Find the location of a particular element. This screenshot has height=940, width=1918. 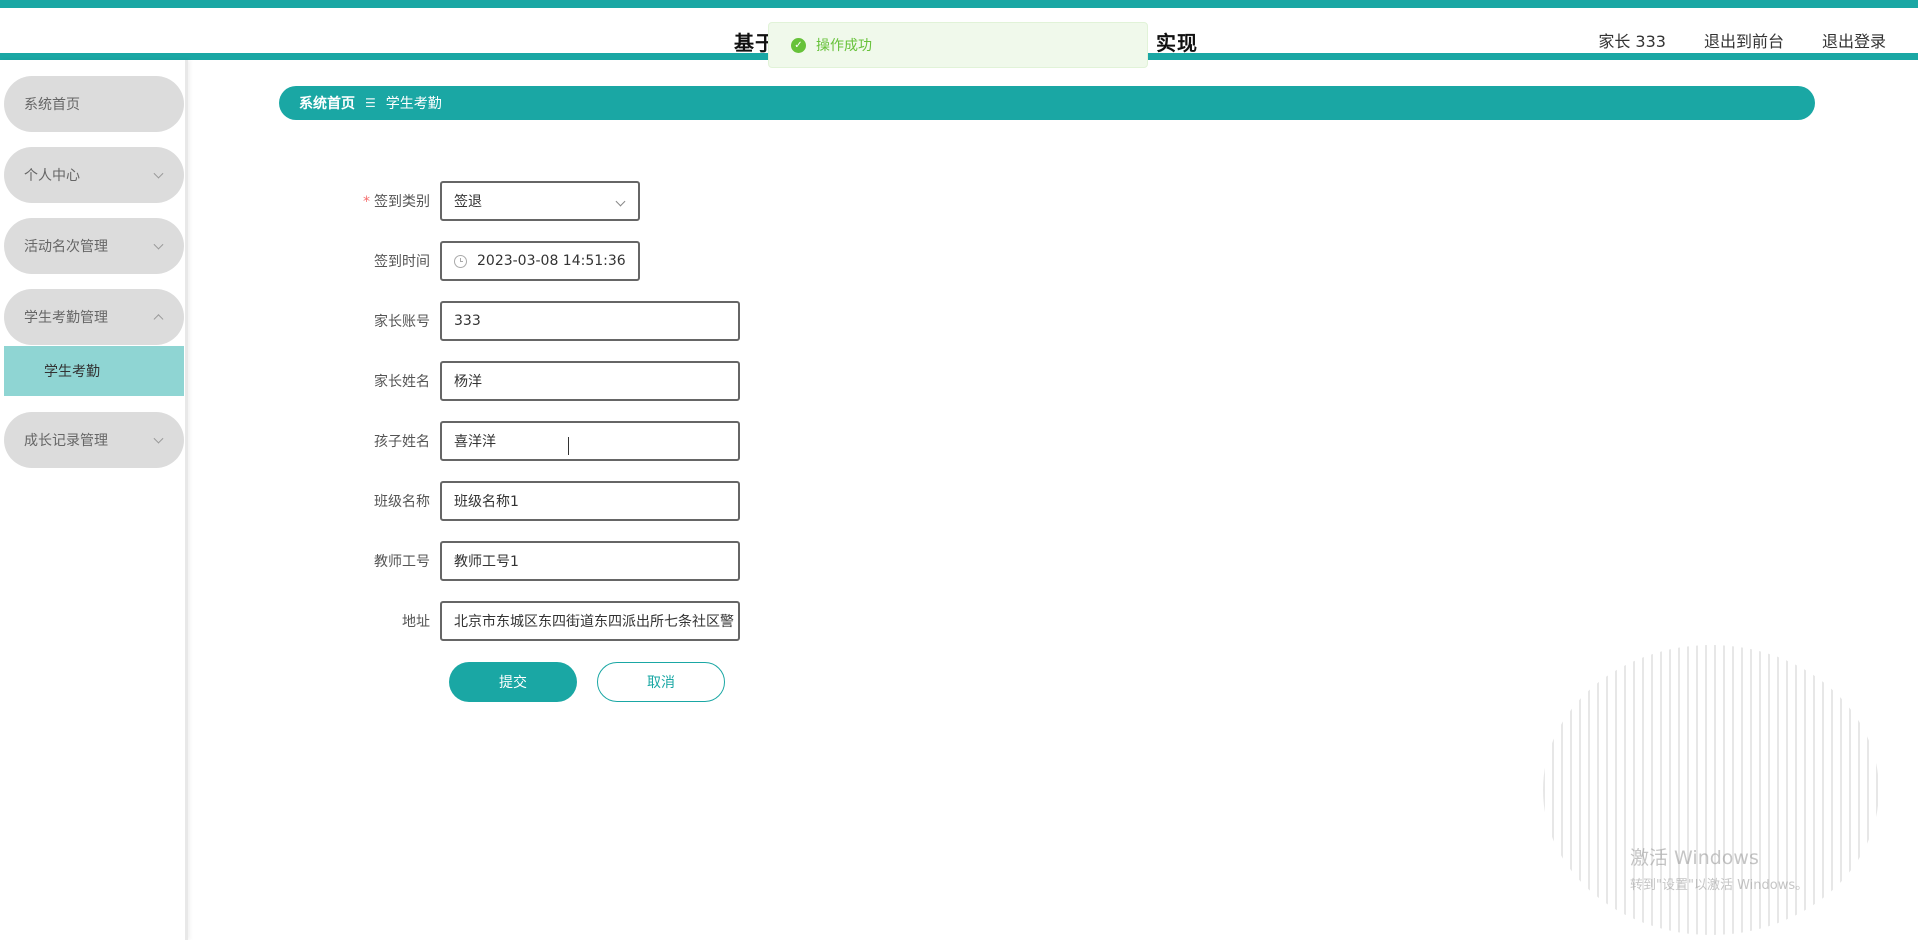

address-input: 北京市东城区东四街道东四派出所七条社区警 is located at coordinates (590, 621).